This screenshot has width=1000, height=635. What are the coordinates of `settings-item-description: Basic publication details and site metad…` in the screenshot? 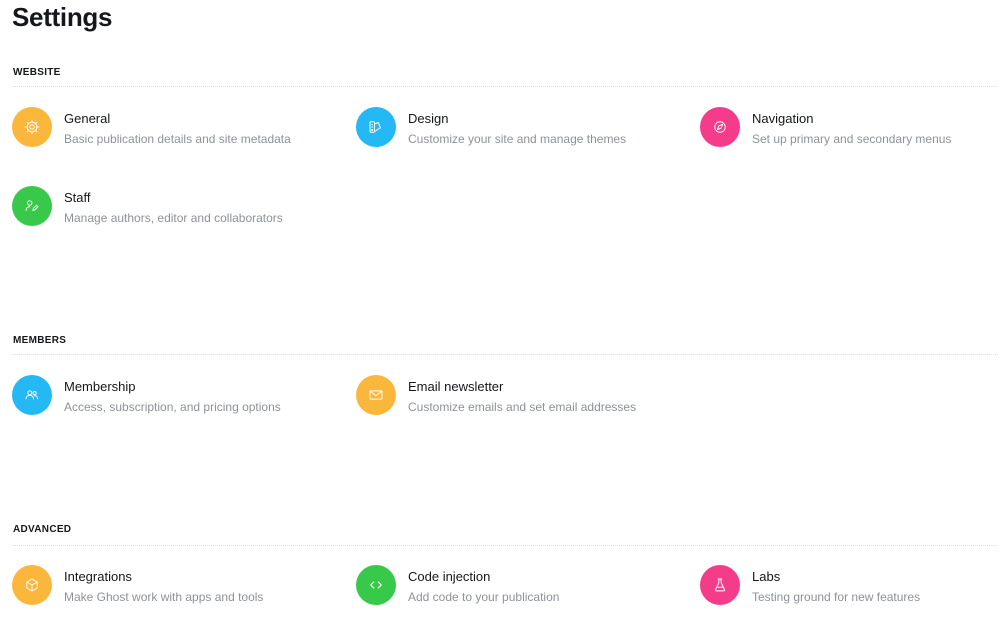 It's located at (177, 139).